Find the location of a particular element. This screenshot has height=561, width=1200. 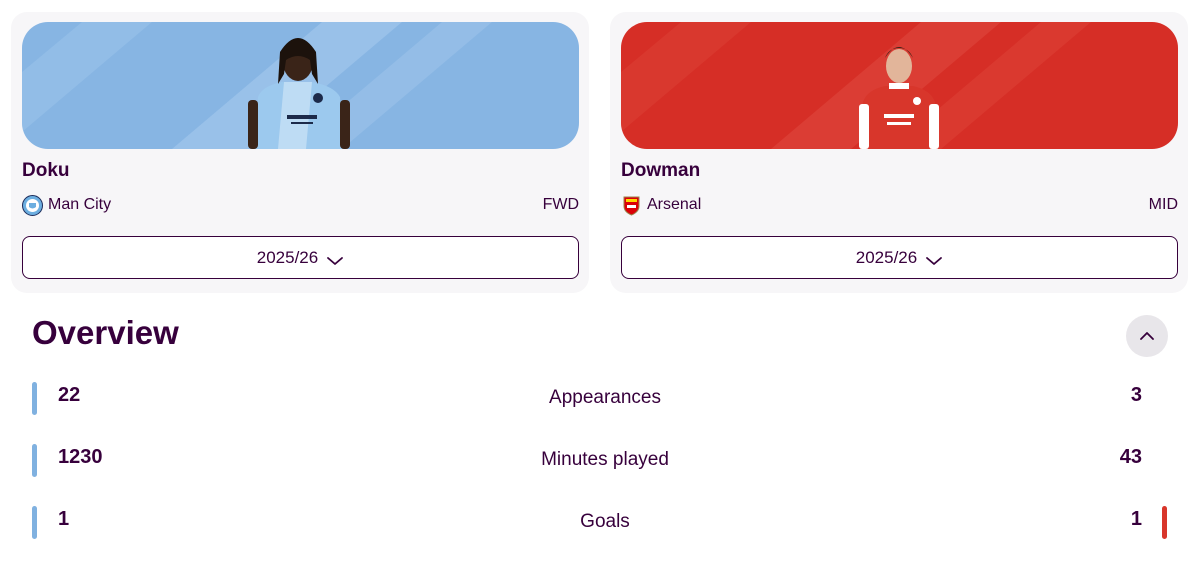

arsenal-crest-icon is located at coordinates (631, 205).